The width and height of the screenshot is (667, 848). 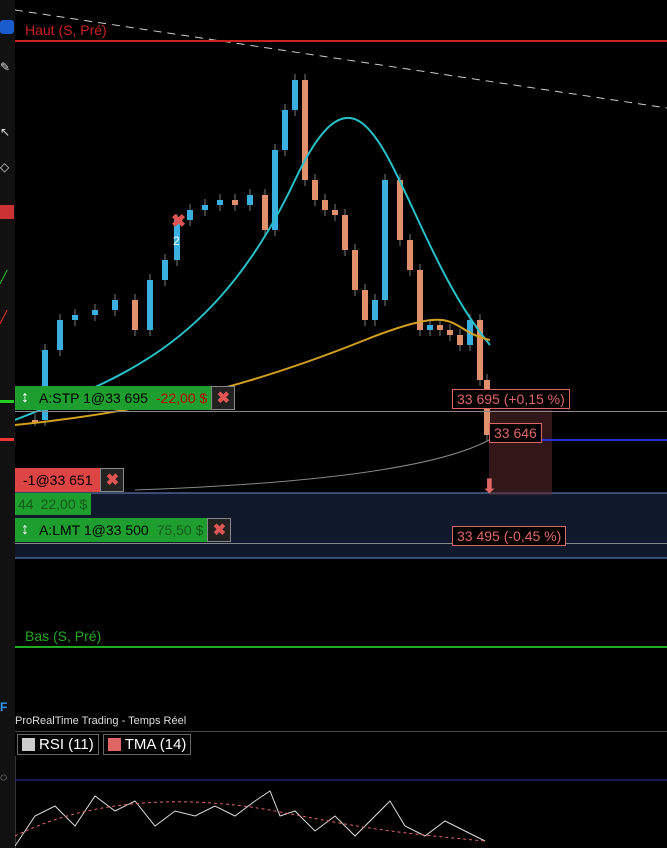 What do you see at coordinates (58, 480) in the screenshot?
I see `position-name: -1@33 651` at bounding box center [58, 480].